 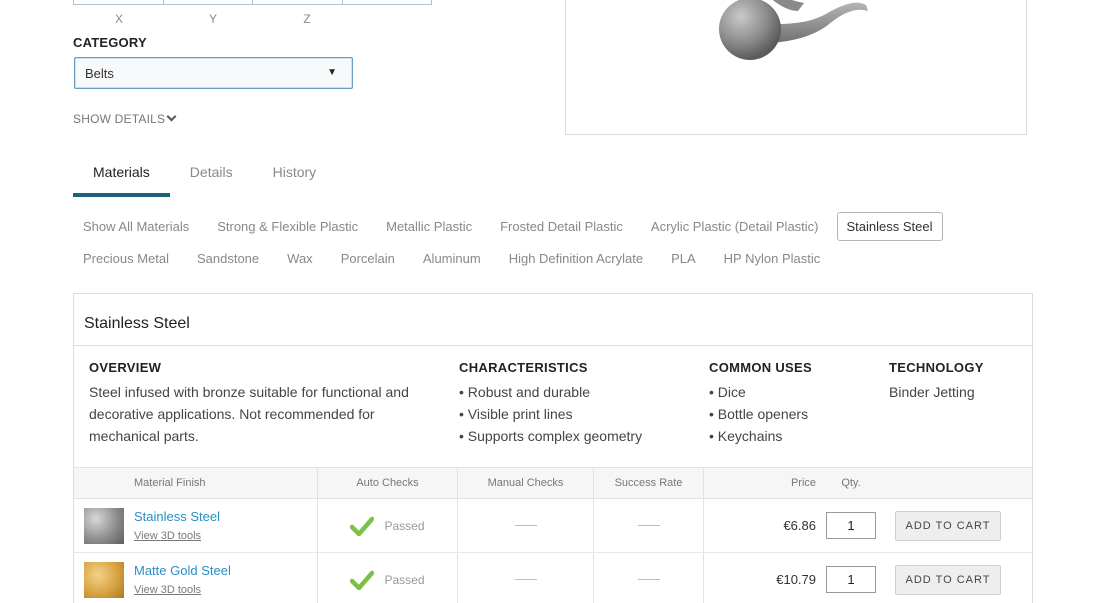 What do you see at coordinates (136, 226) in the screenshot?
I see `chip-show-all-materials: Show All Materials` at bounding box center [136, 226].